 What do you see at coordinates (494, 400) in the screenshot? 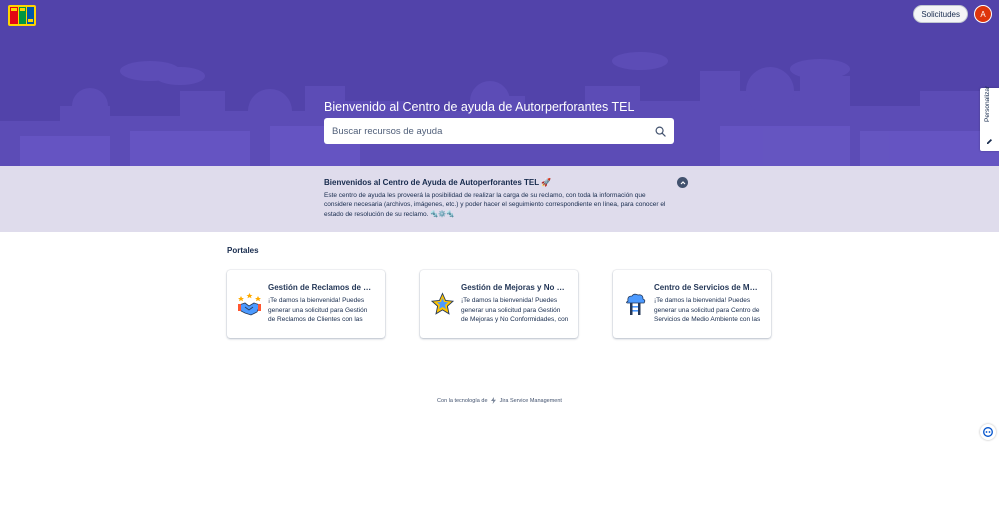
I see `jira-lightning-icon` at bounding box center [494, 400].